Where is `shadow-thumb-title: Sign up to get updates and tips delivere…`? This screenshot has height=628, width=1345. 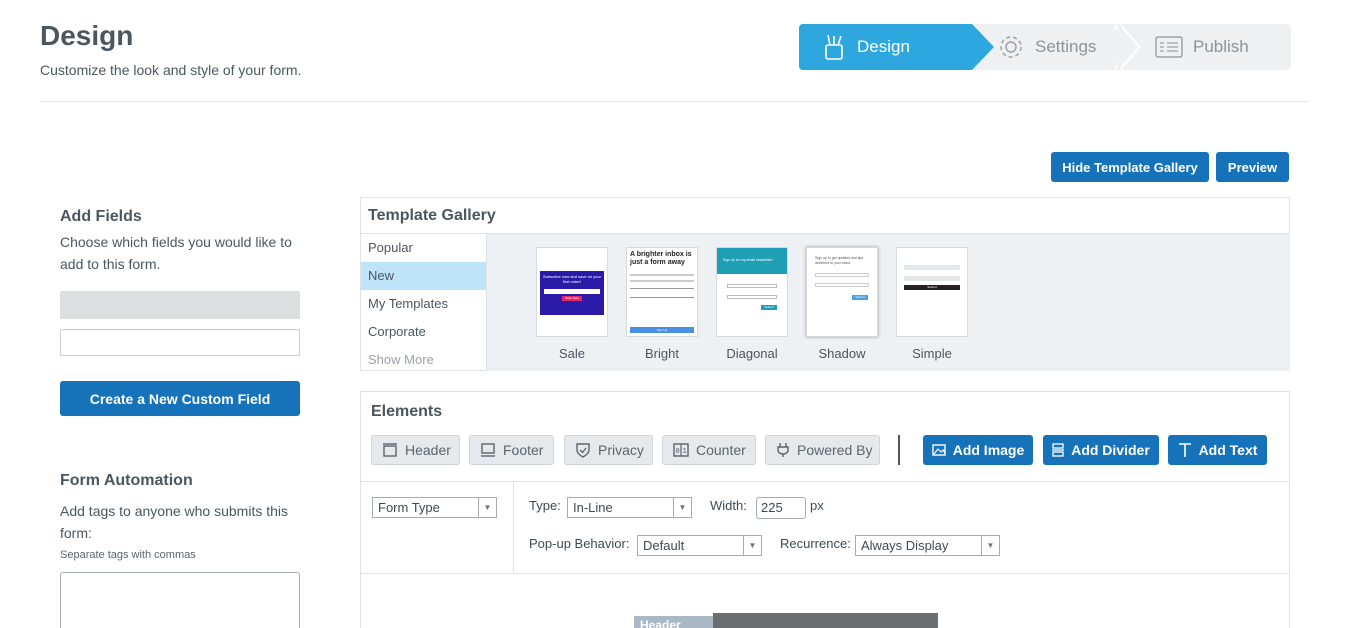
shadow-thumb-title: Sign up to get updates and tips delivere… is located at coordinates (839, 260).